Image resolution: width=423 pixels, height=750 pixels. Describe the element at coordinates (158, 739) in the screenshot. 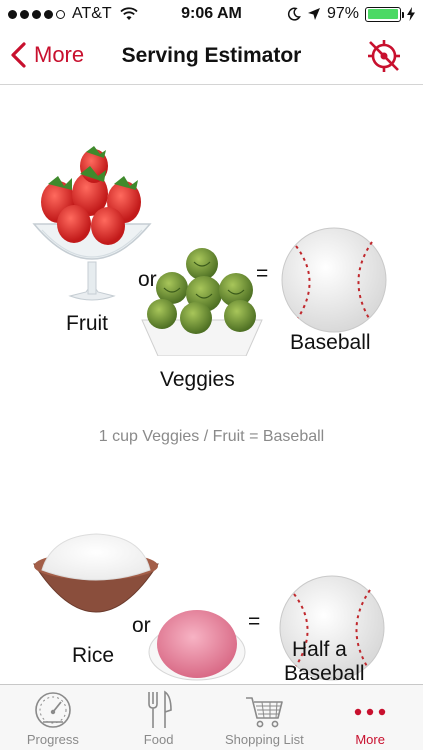

I see `tab-label: Food` at that location.